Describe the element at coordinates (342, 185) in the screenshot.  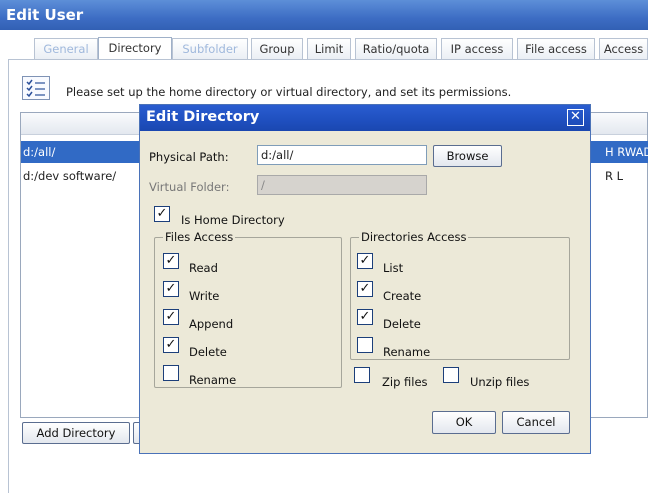
I see `virtual-folder-input: /` at that location.